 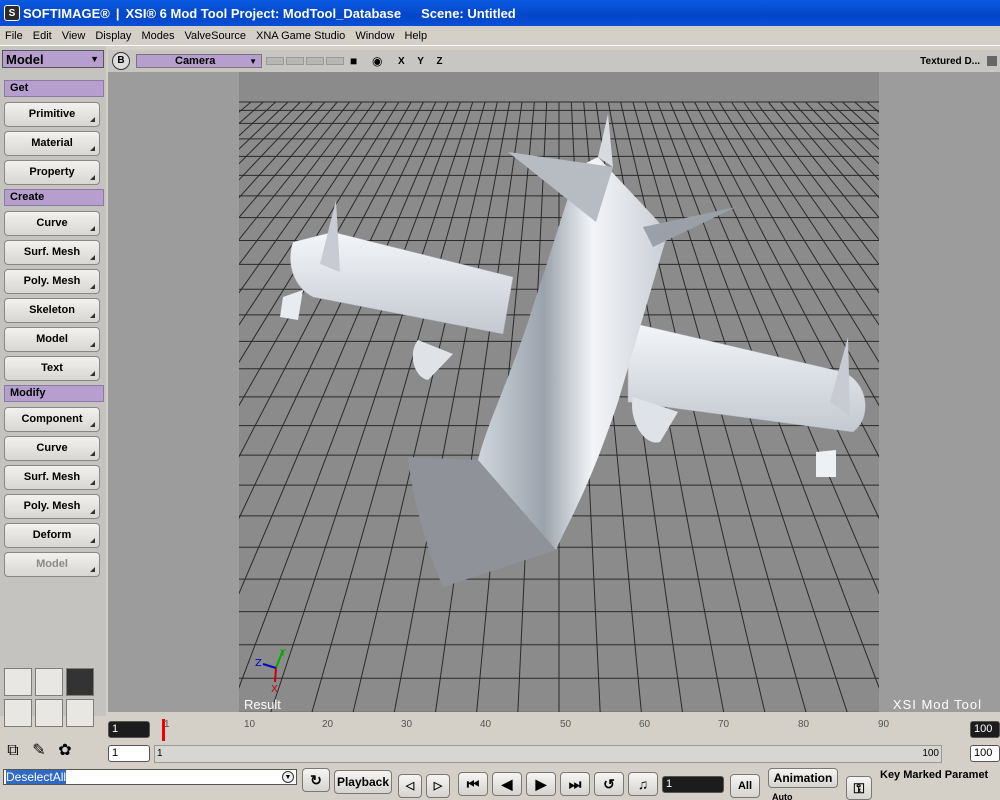 What do you see at coordinates (486, 724) in the screenshot?
I see `tick-label: 40` at bounding box center [486, 724].